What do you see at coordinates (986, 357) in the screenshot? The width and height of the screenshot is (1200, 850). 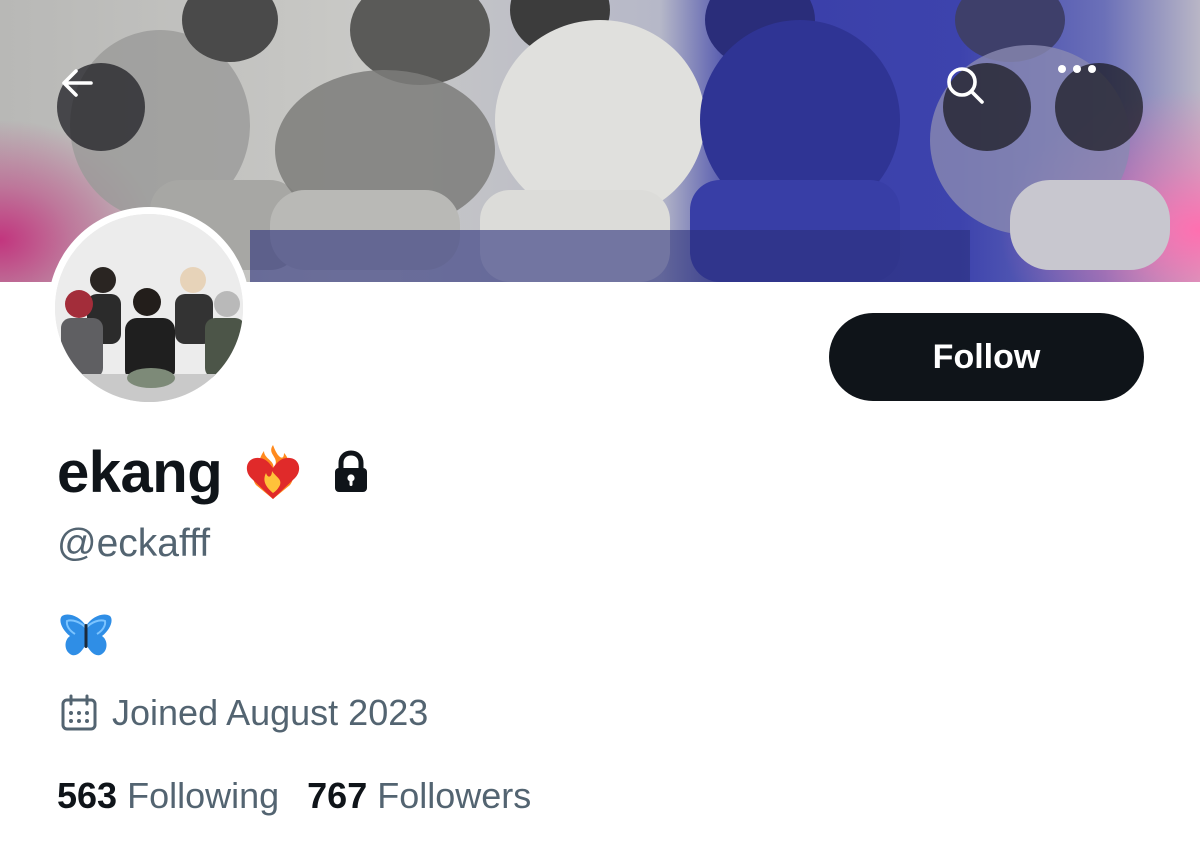 I see `follow-button: Follow` at bounding box center [986, 357].